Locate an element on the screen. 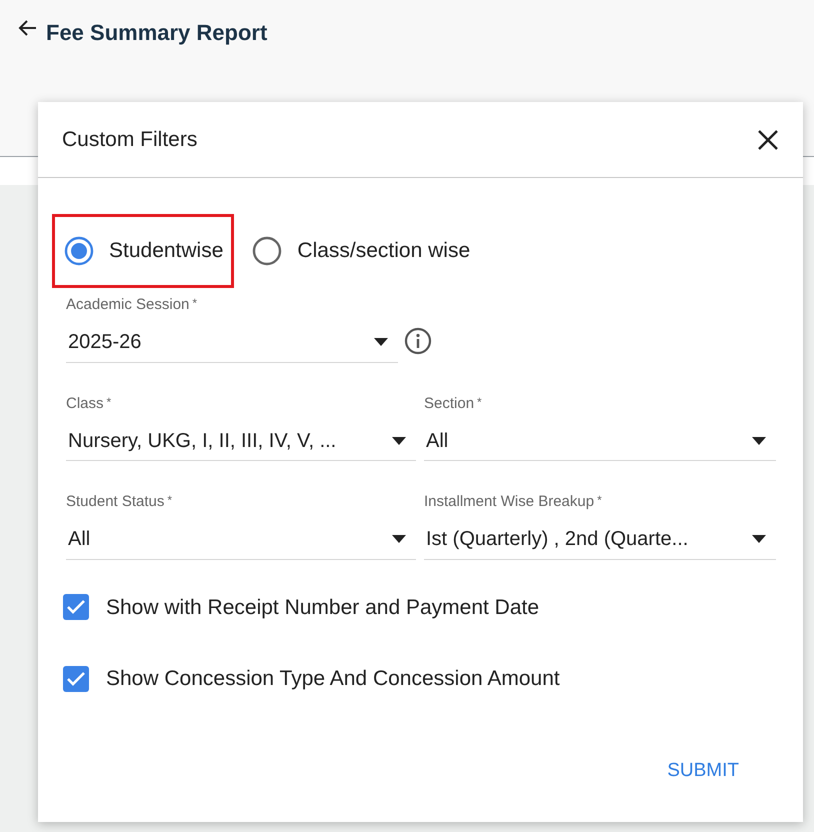 This screenshot has width=814, height=832. field-label: Academic Session is located at coordinates (128, 305).